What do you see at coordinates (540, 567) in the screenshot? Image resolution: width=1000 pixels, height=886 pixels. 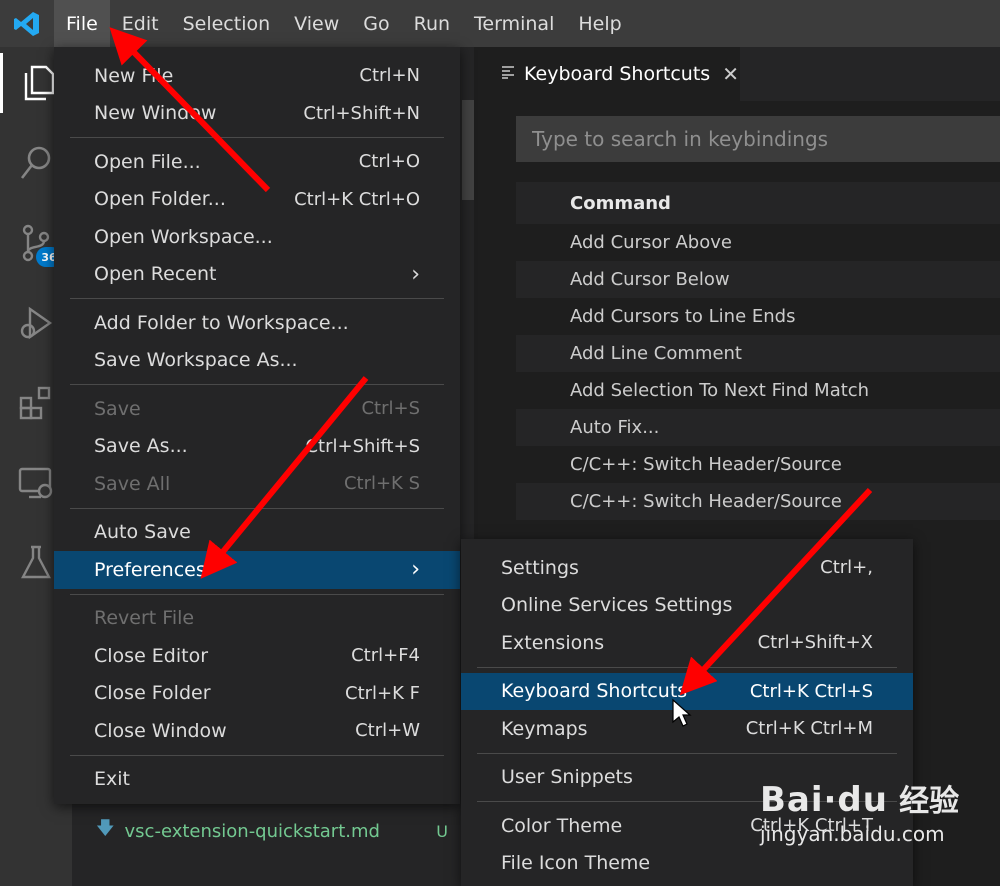 I see `menu-item-label: Settings` at bounding box center [540, 567].